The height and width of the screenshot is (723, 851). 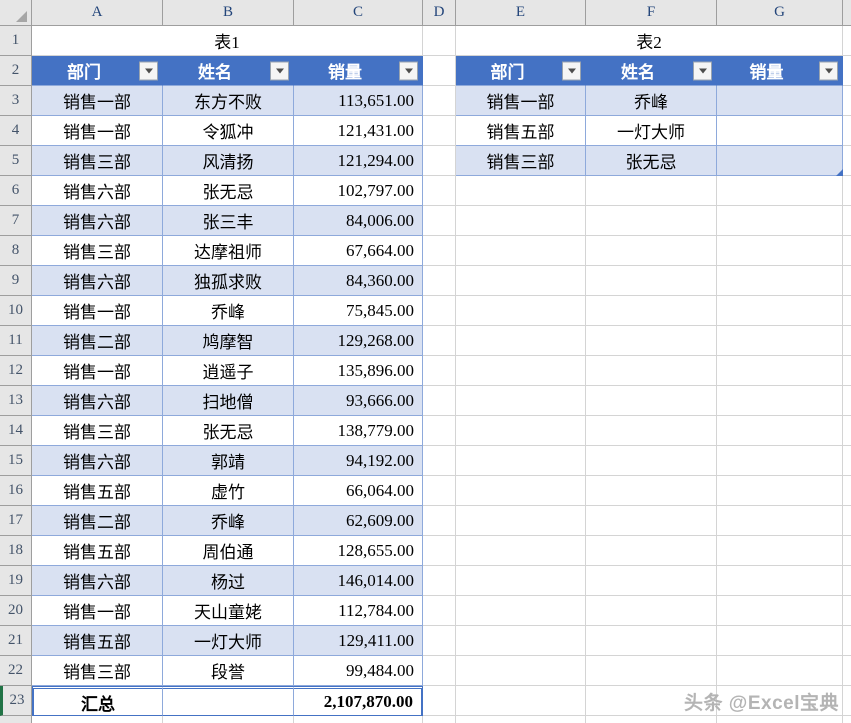 I want to click on table1-column-header-1: 姓名, so click(x=228, y=71).